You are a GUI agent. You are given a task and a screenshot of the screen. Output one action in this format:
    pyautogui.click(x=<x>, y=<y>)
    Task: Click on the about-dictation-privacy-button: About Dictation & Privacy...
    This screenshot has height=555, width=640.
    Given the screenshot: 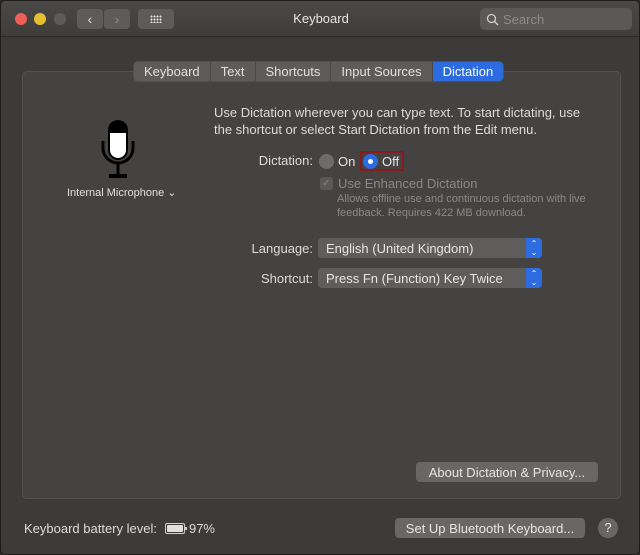 What is the action you would take?
    pyautogui.click(x=507, y=472)
    